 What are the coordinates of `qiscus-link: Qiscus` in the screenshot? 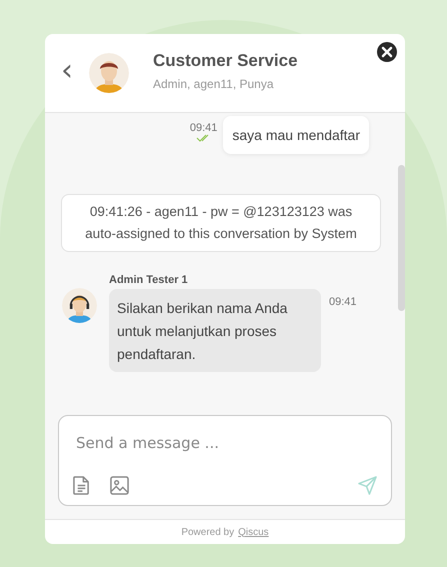 It's located at (253, 532).